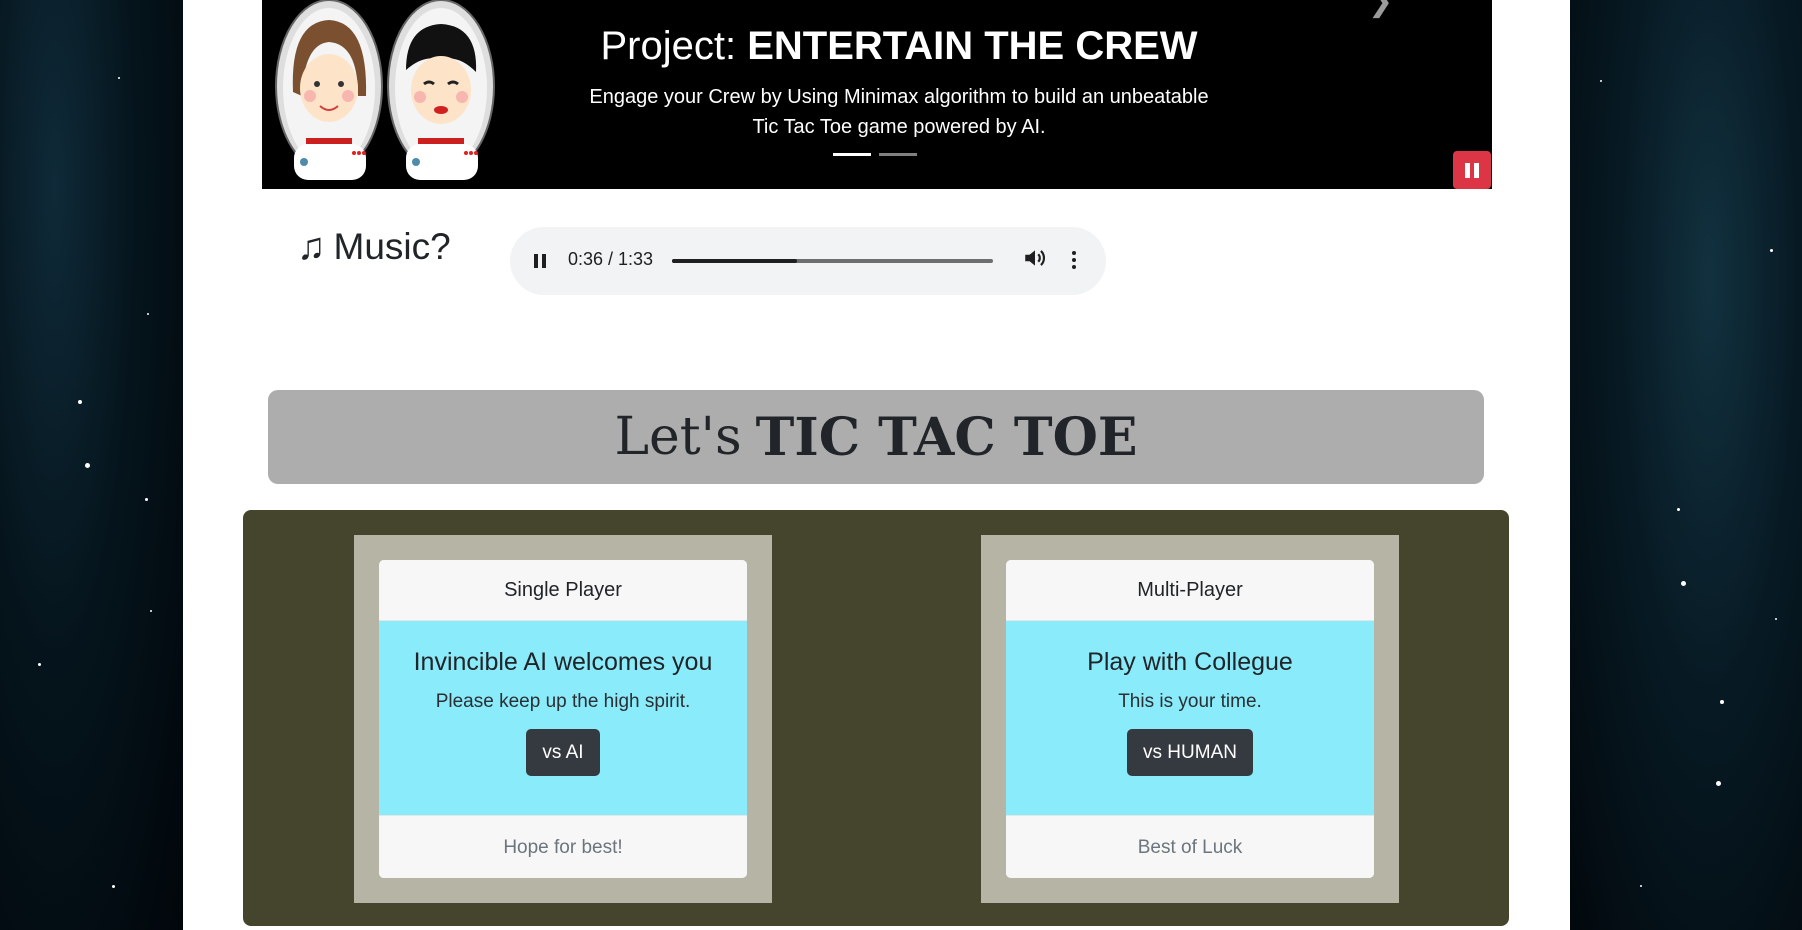 The image size is (1802, 930). I want to click on music-label: ♫ Music?, so click(374, 247).